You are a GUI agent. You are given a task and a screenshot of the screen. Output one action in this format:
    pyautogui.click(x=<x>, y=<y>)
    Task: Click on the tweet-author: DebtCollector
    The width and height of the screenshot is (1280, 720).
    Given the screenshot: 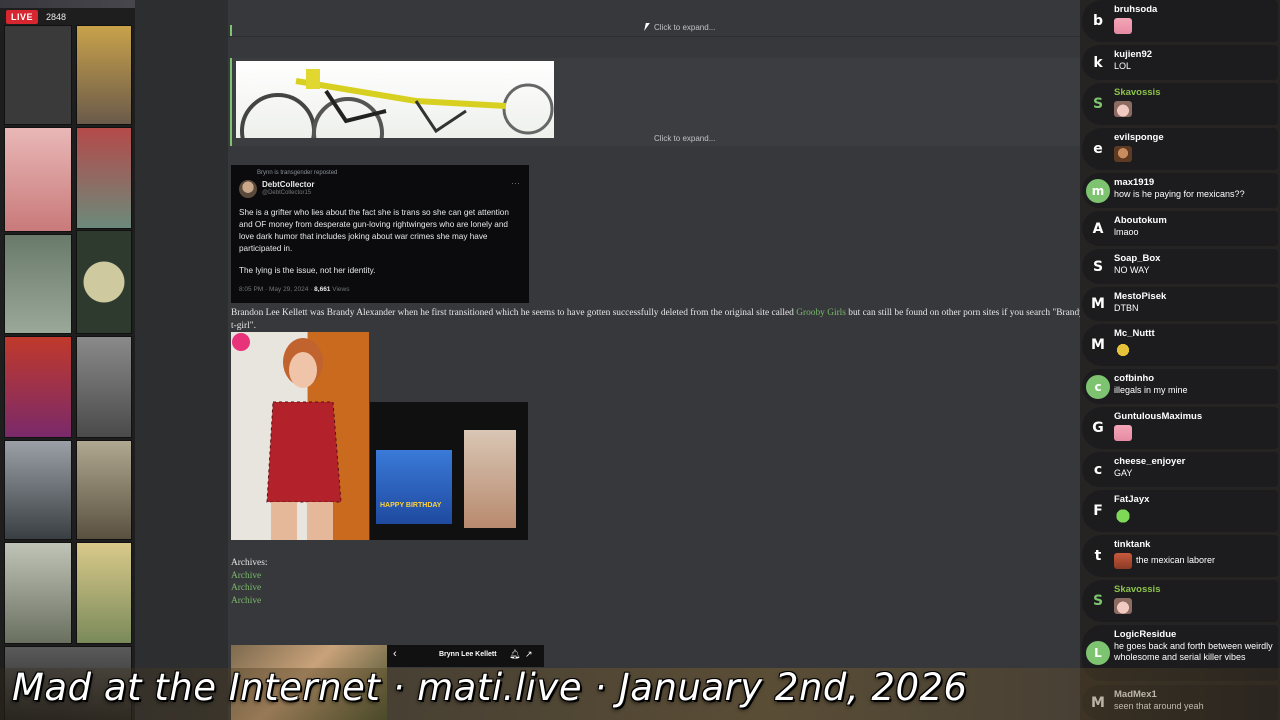 What is the action you would take?
    pyautogui.click(x=288, y=184)
    